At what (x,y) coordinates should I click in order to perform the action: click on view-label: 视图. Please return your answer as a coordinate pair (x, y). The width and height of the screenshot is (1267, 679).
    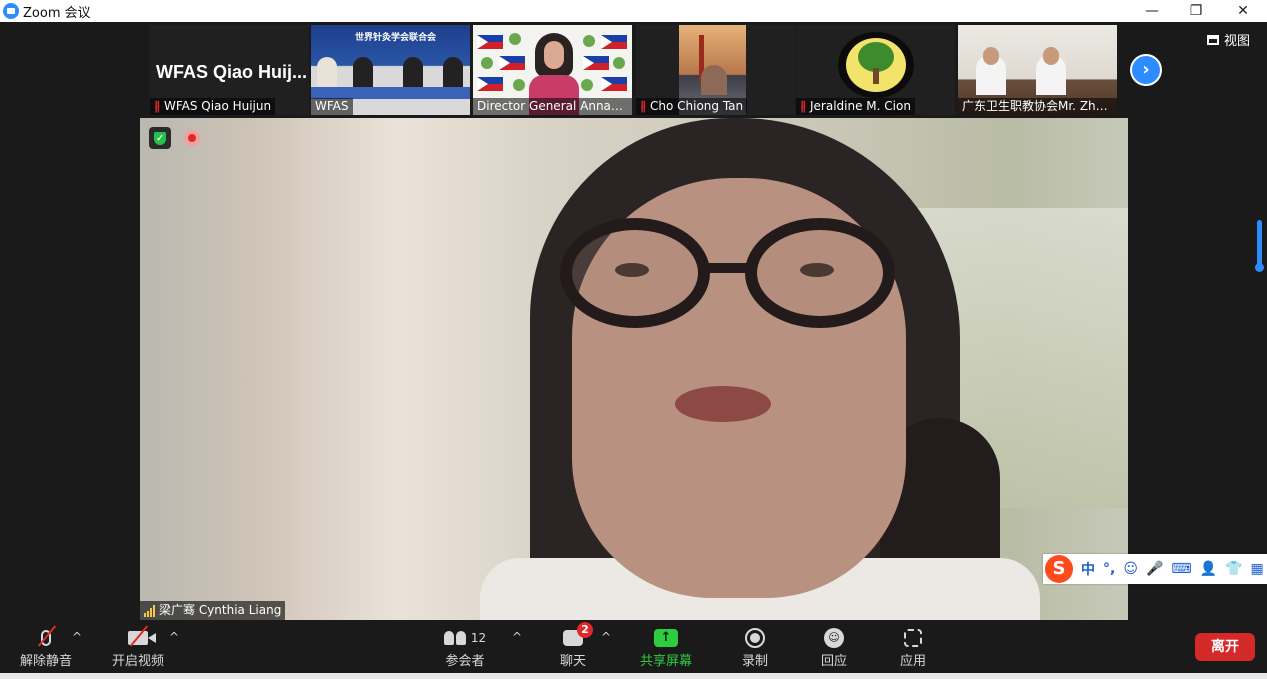
    Looking at the image, I should click on (1237, 41).